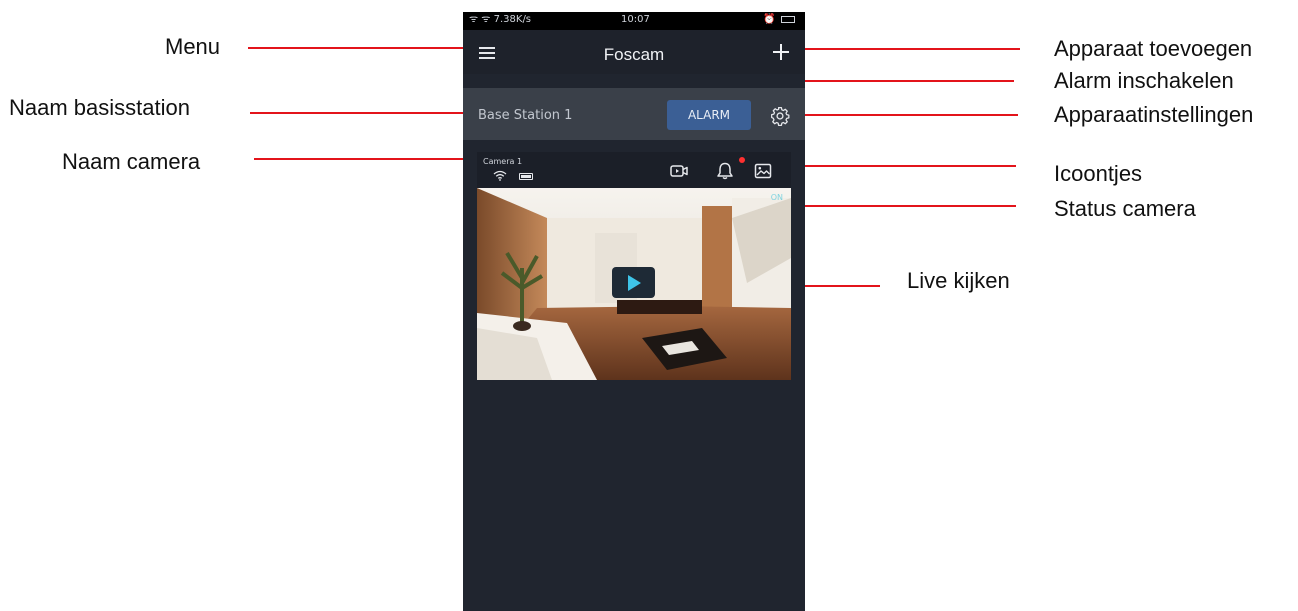  I want to click on app-title: Foscam, so click(634, 54).